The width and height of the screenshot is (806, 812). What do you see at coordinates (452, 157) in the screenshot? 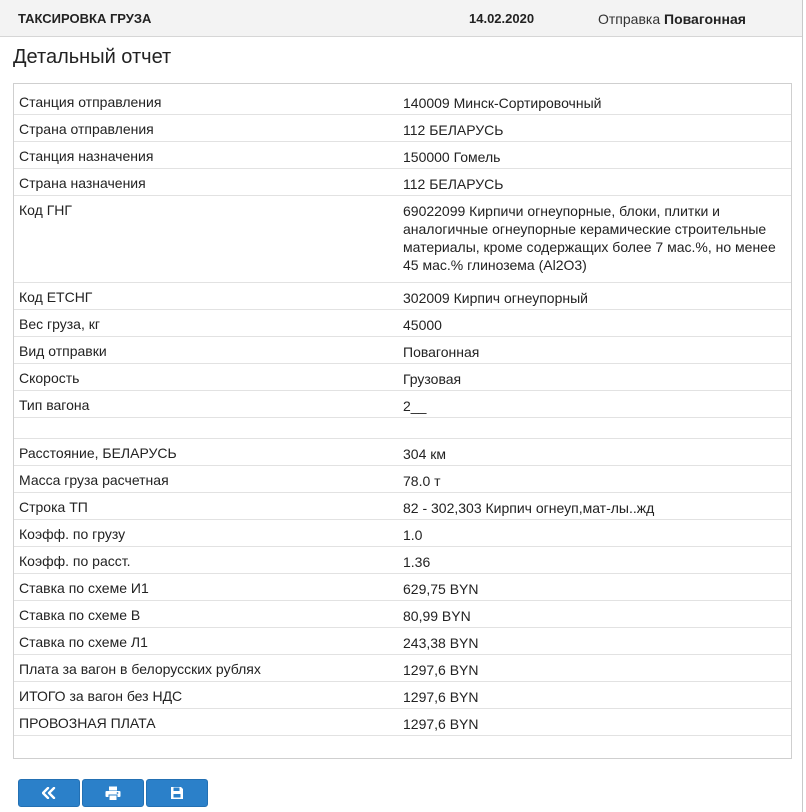
I see `row-value: 150000 Гомель` at bounding box center [452, 157].